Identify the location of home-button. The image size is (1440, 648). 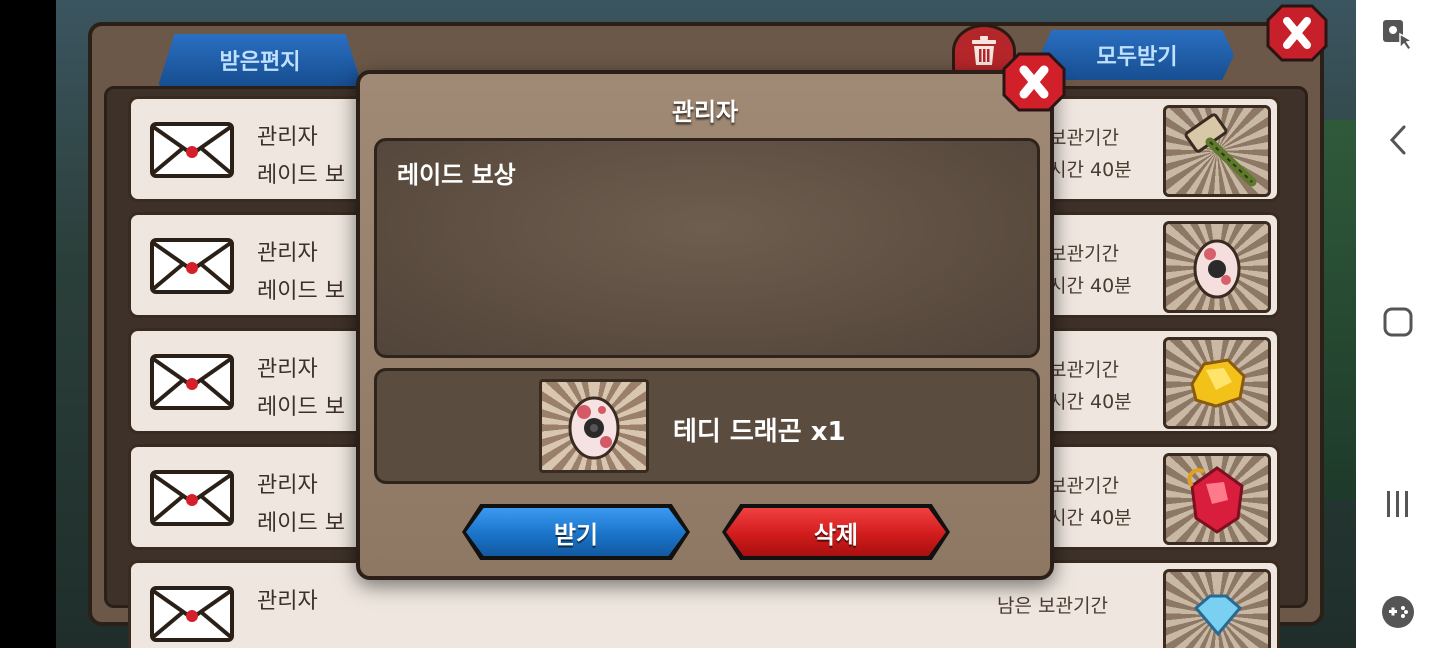
(1398, 322).